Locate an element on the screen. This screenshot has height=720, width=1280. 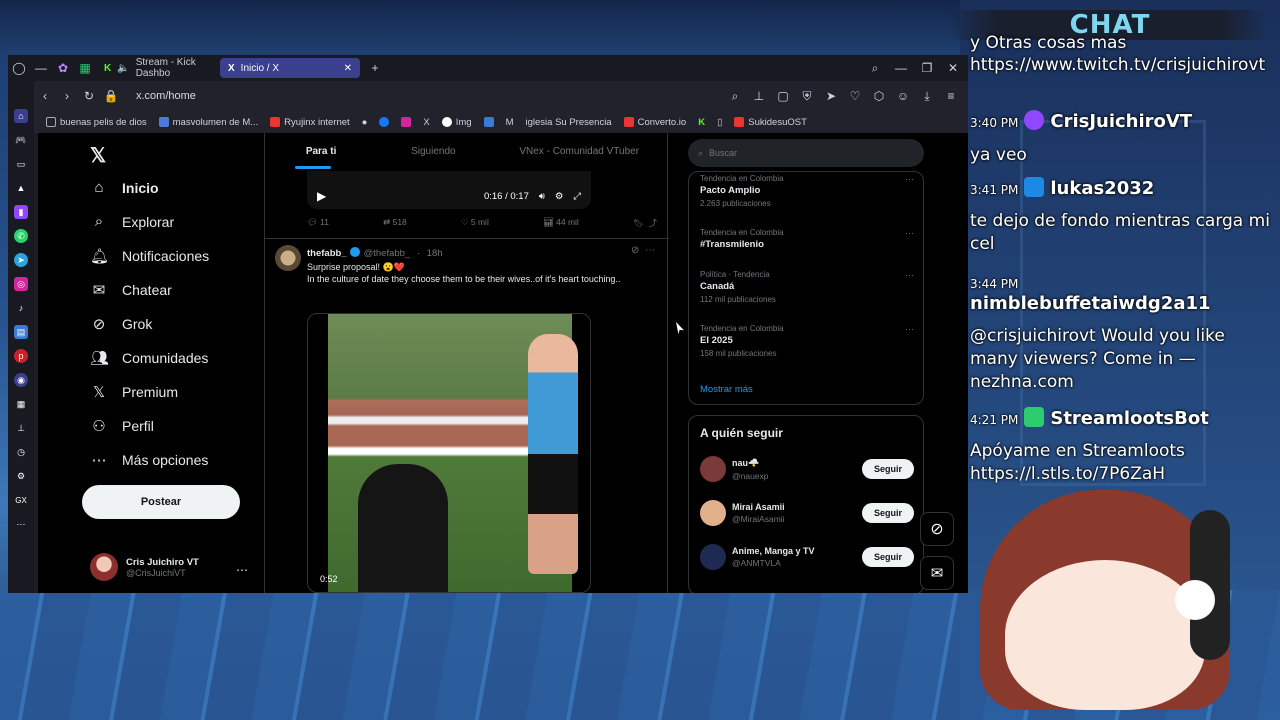
mute-icon: 🔈 is located at coordinates (123, 68).